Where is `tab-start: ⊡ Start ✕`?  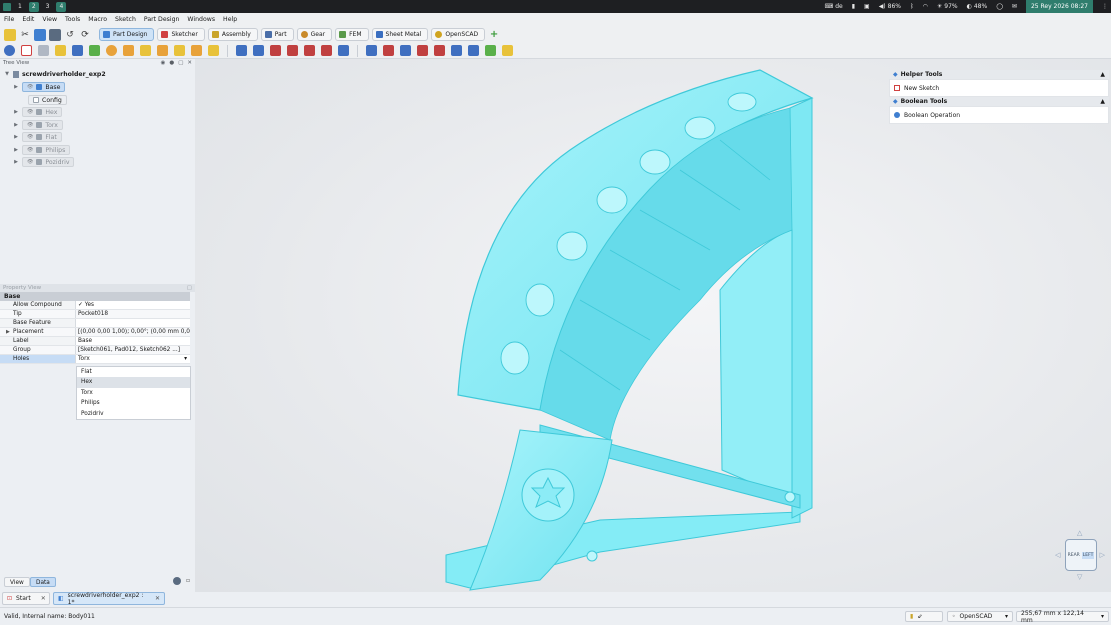 tab-start: ⊡ Start ✕ is located at coordinates (26, 598).